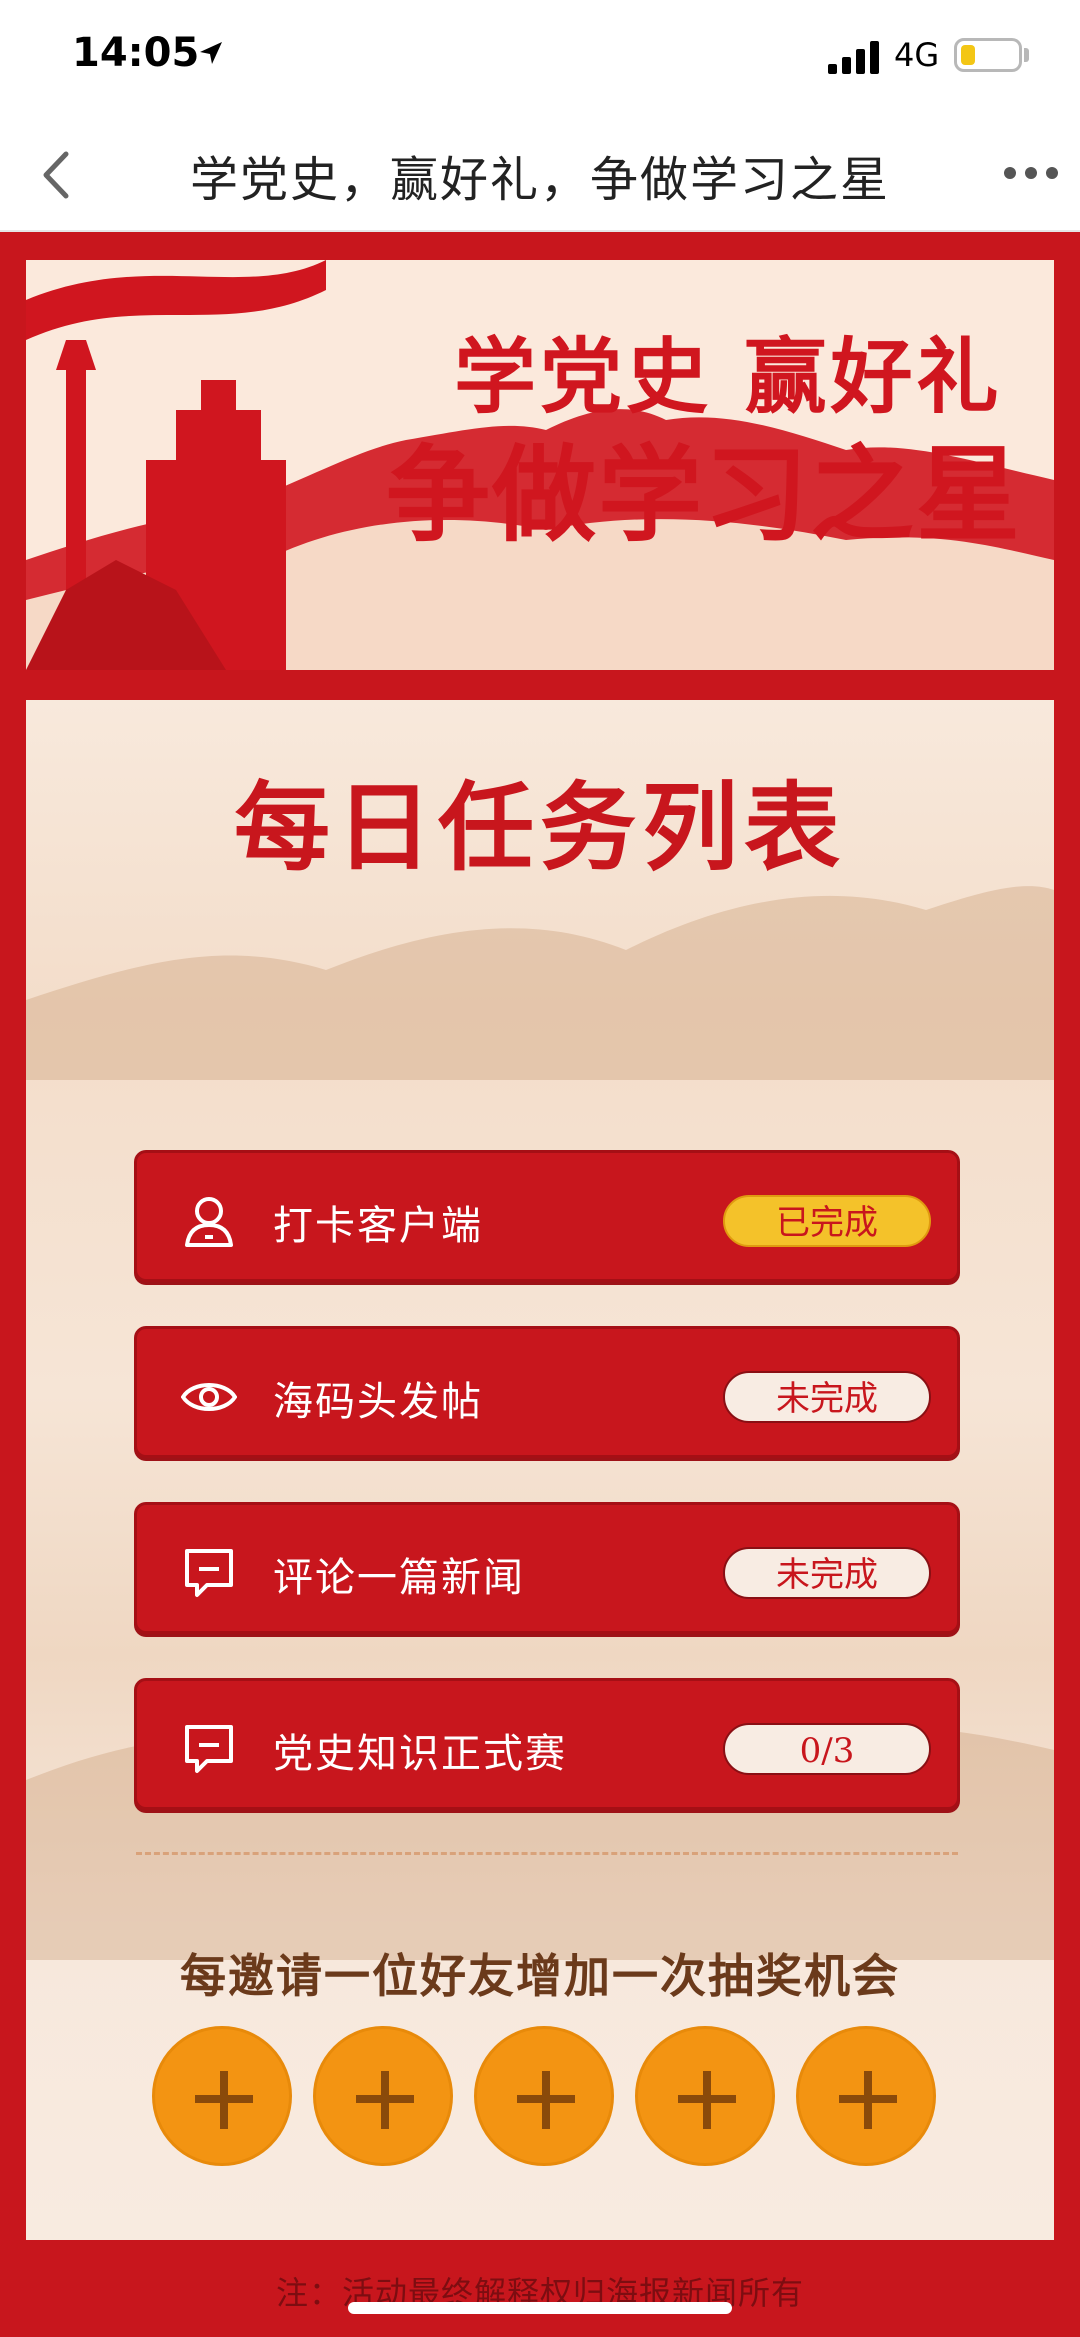  Describe the element at coordinates (136, 53) in the screenshot. I see `status-time: 14:05` at that location.